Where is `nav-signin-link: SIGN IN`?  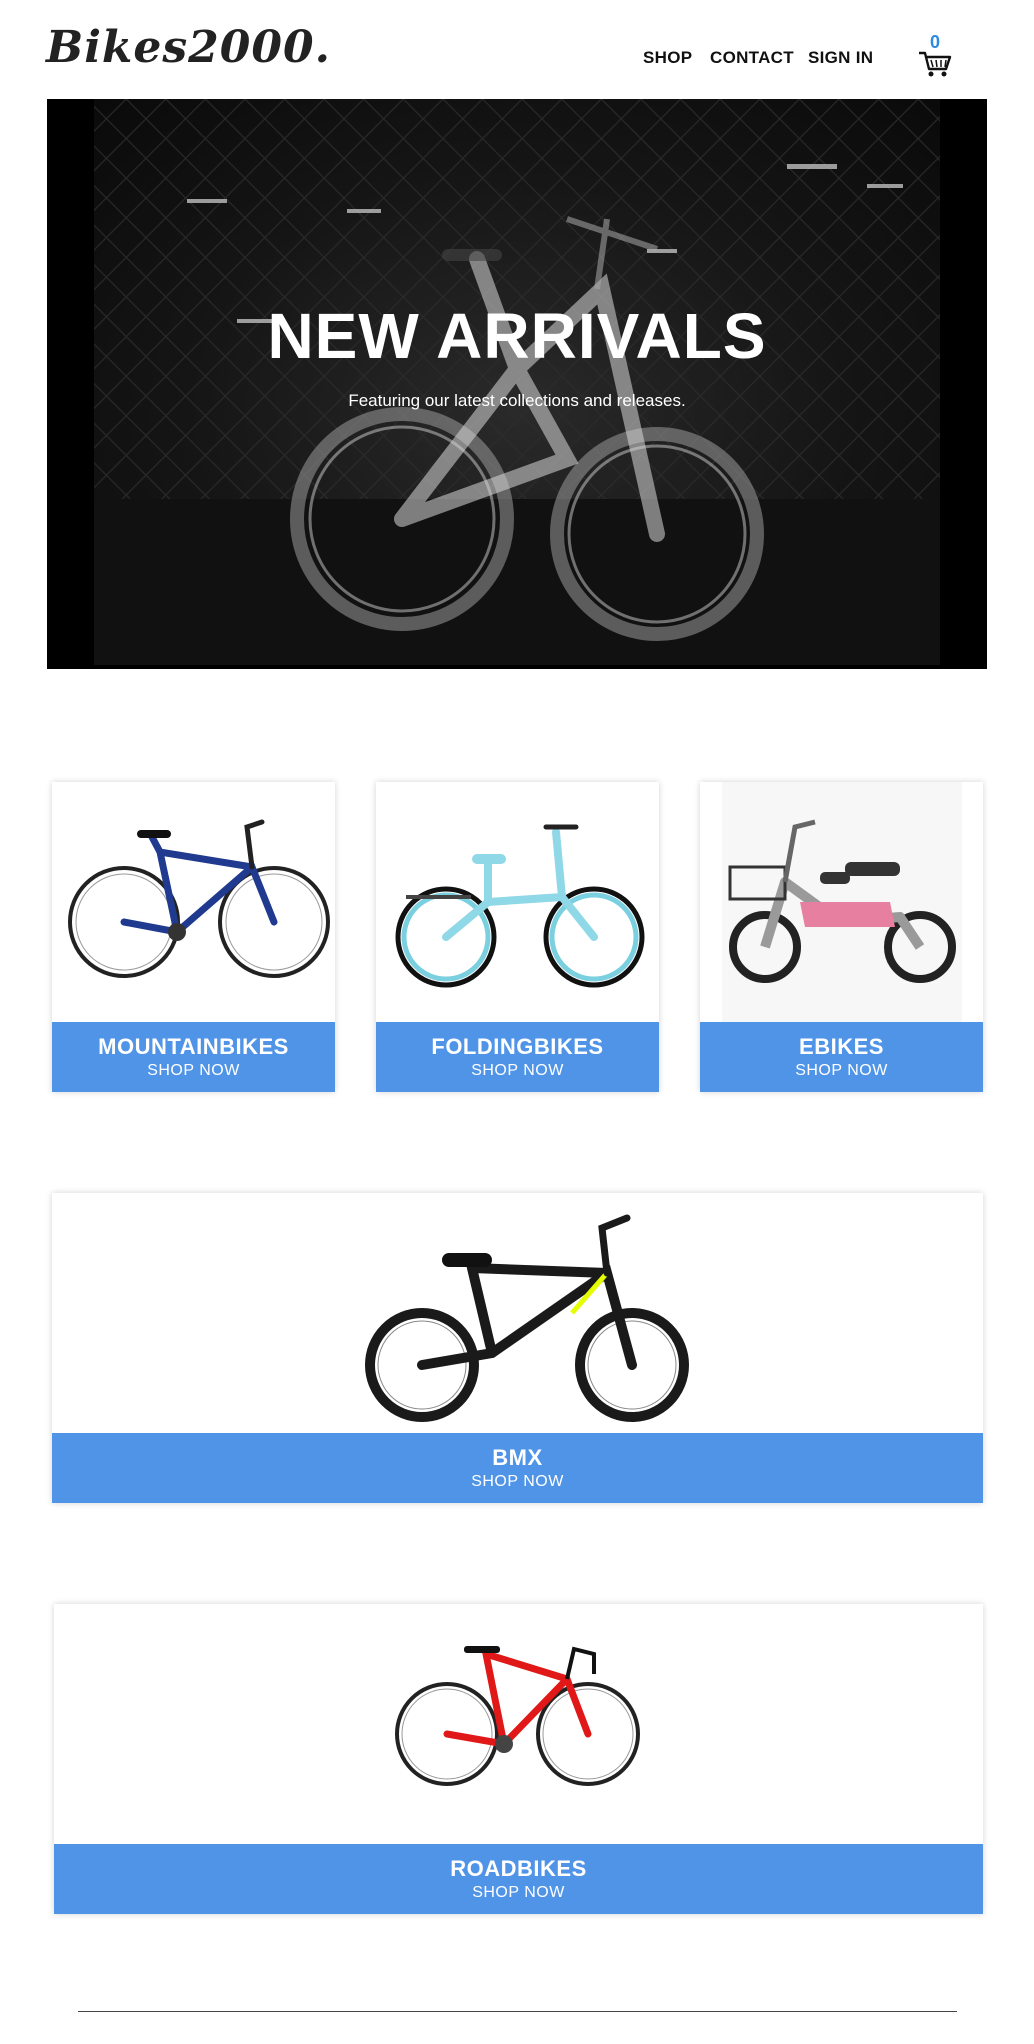
nav-signin-link: SIGN IN is located at coordinates (840, 58).